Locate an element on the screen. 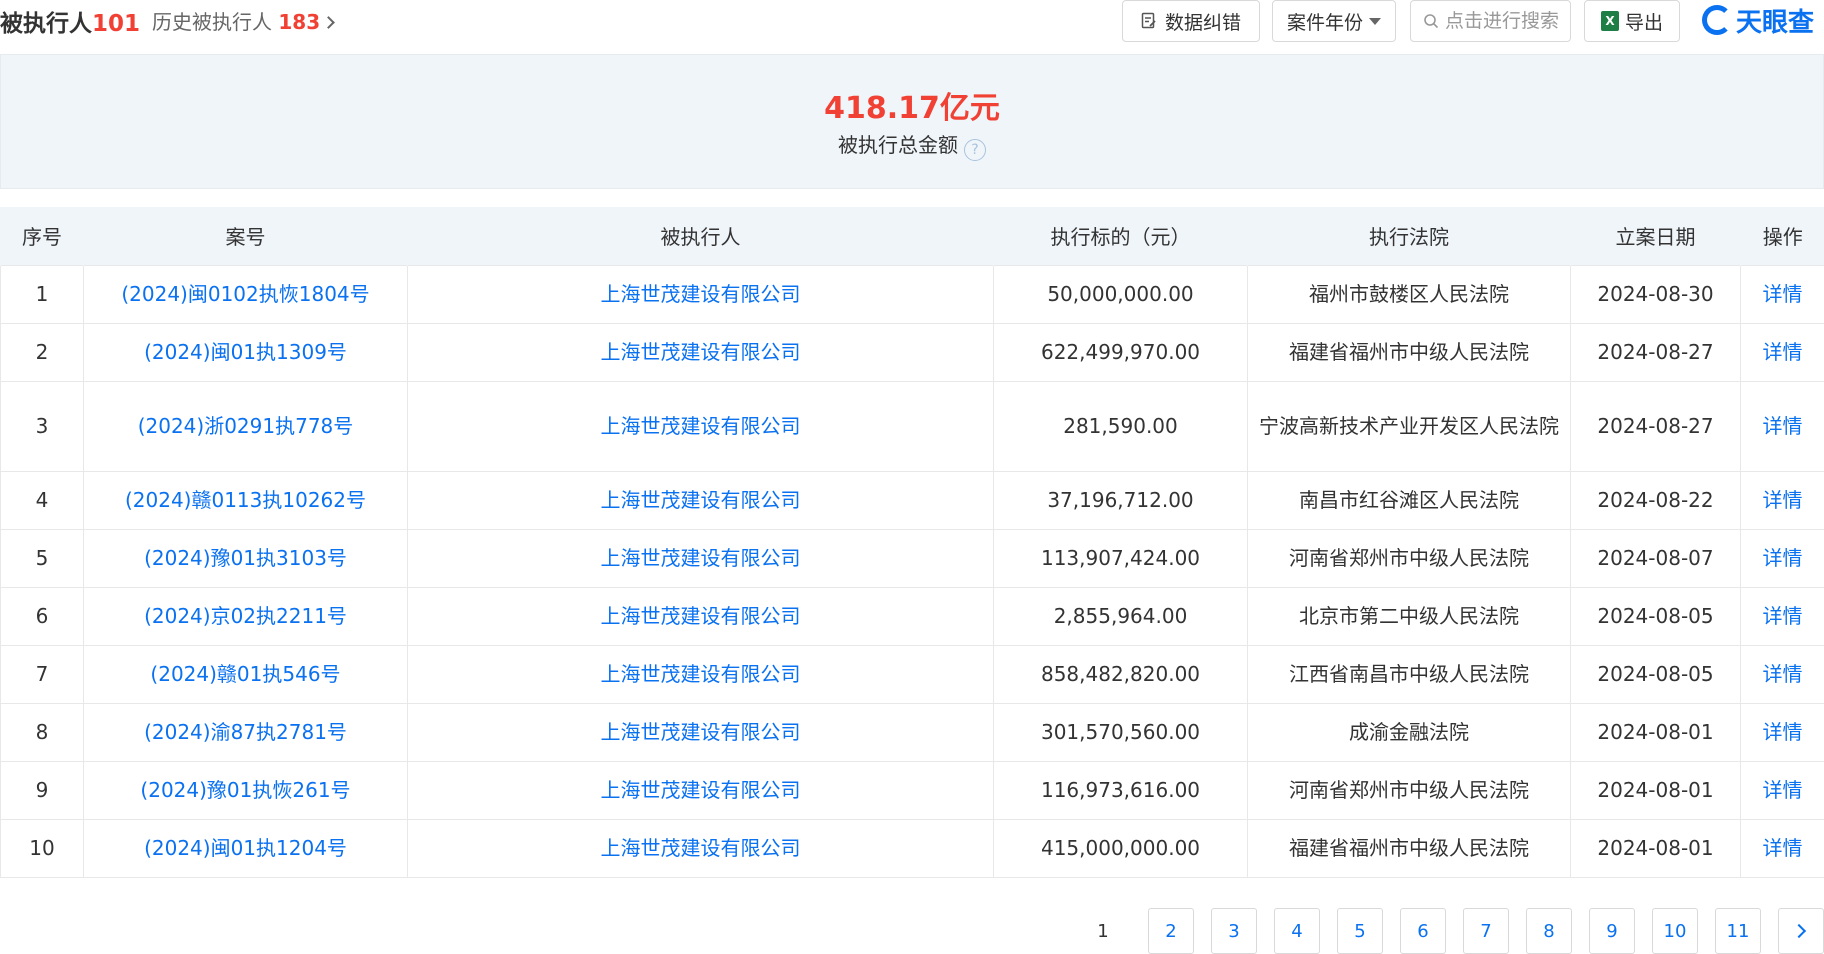  chevron-right-icon is located at coordinates (1799, 931).